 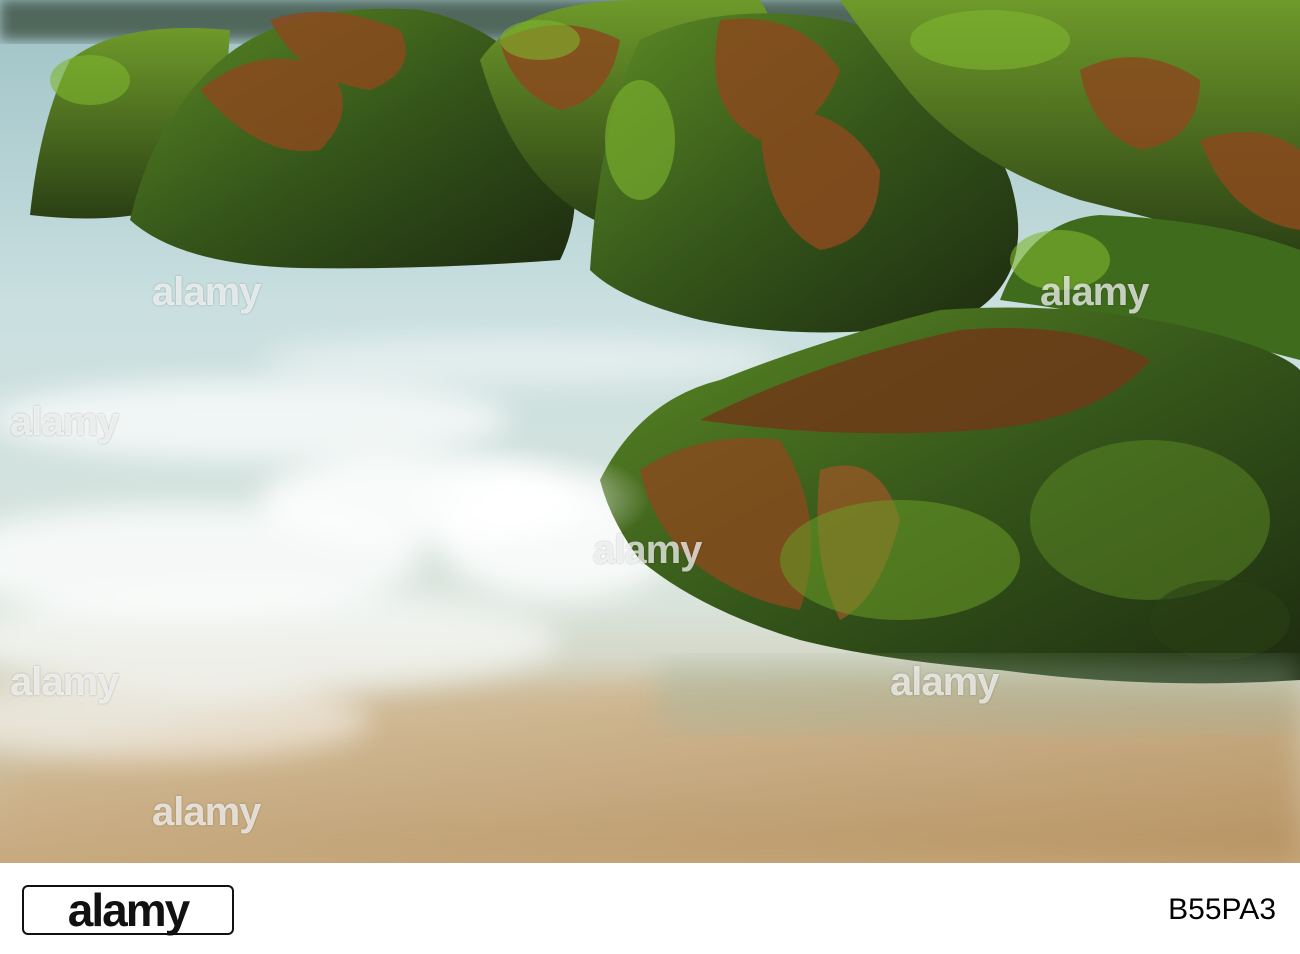 I want to click on alamy-logo: alamy, so click(x=128, y=910).